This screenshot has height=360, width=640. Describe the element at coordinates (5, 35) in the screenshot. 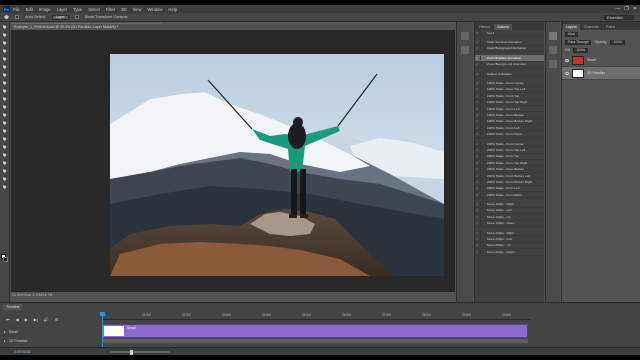

I see `marquee-tool-icon` at that location.